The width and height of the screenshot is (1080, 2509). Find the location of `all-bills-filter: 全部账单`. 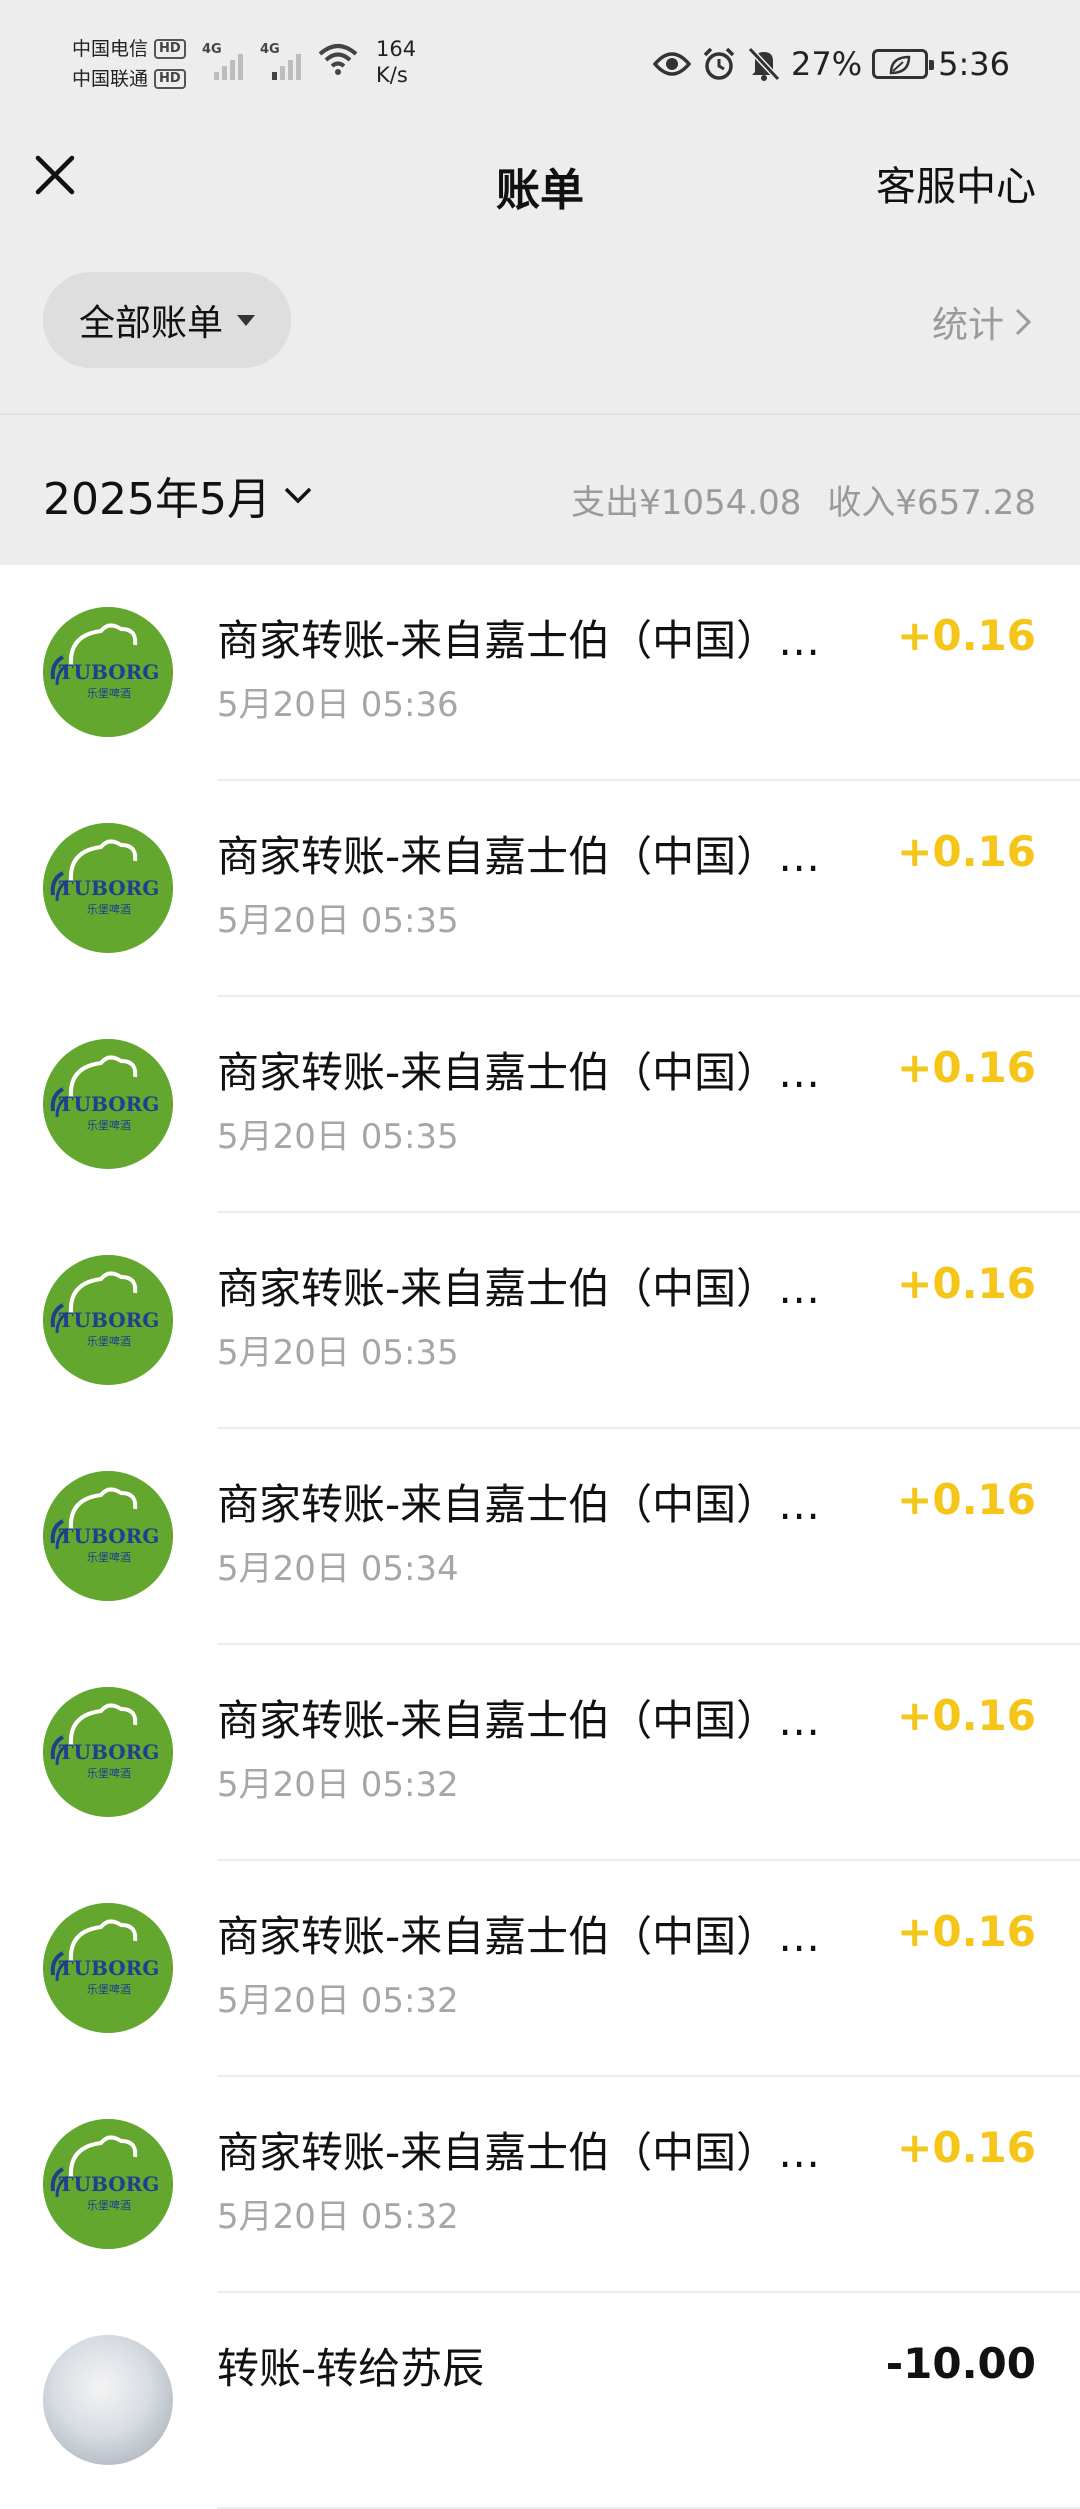

all-bills-filter: 全部账单 is located at coordinates (167, 320).